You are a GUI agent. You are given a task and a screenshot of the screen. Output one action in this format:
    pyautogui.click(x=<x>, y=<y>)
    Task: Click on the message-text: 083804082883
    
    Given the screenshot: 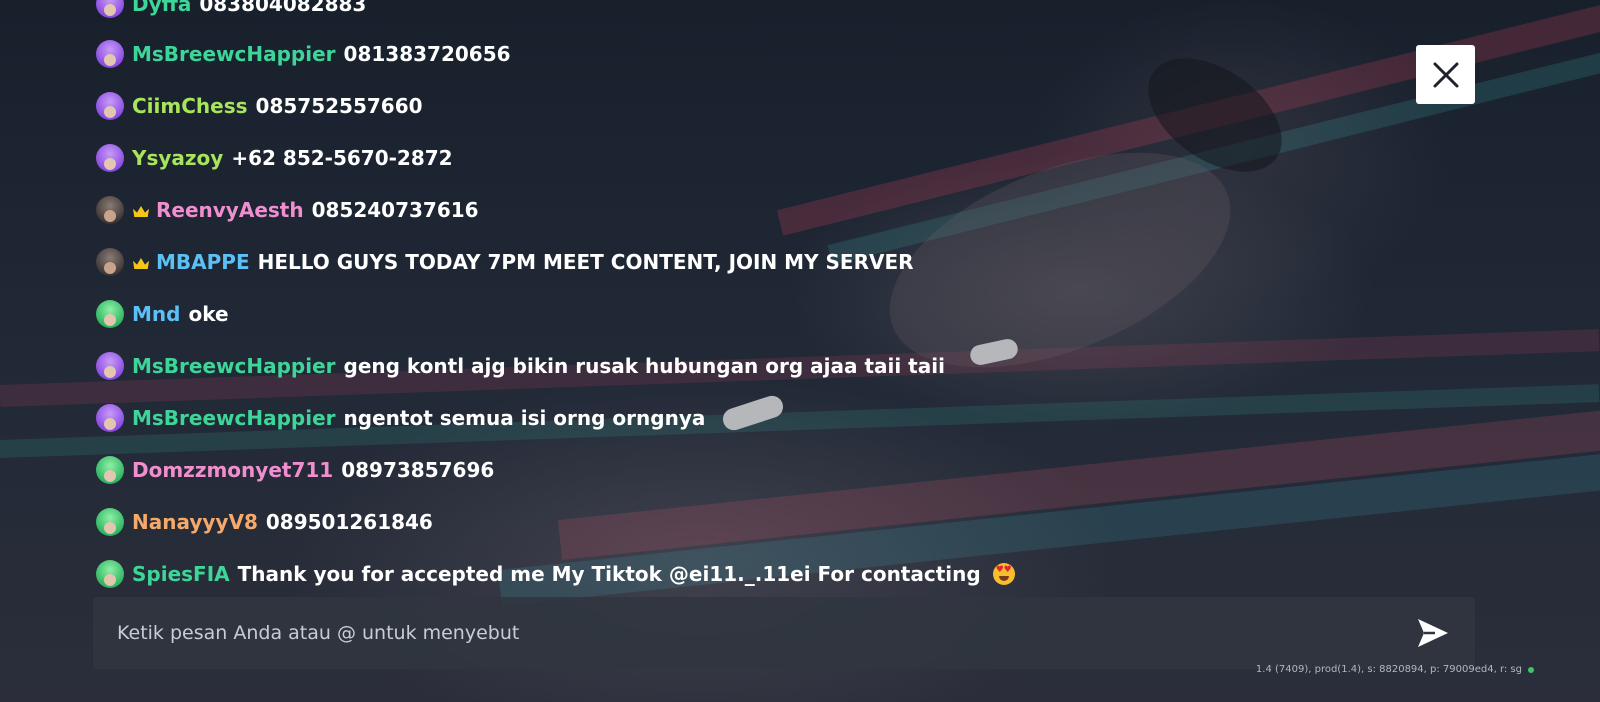 What is the action you would take?
    pyautogui.click(x=283, y=8)
    